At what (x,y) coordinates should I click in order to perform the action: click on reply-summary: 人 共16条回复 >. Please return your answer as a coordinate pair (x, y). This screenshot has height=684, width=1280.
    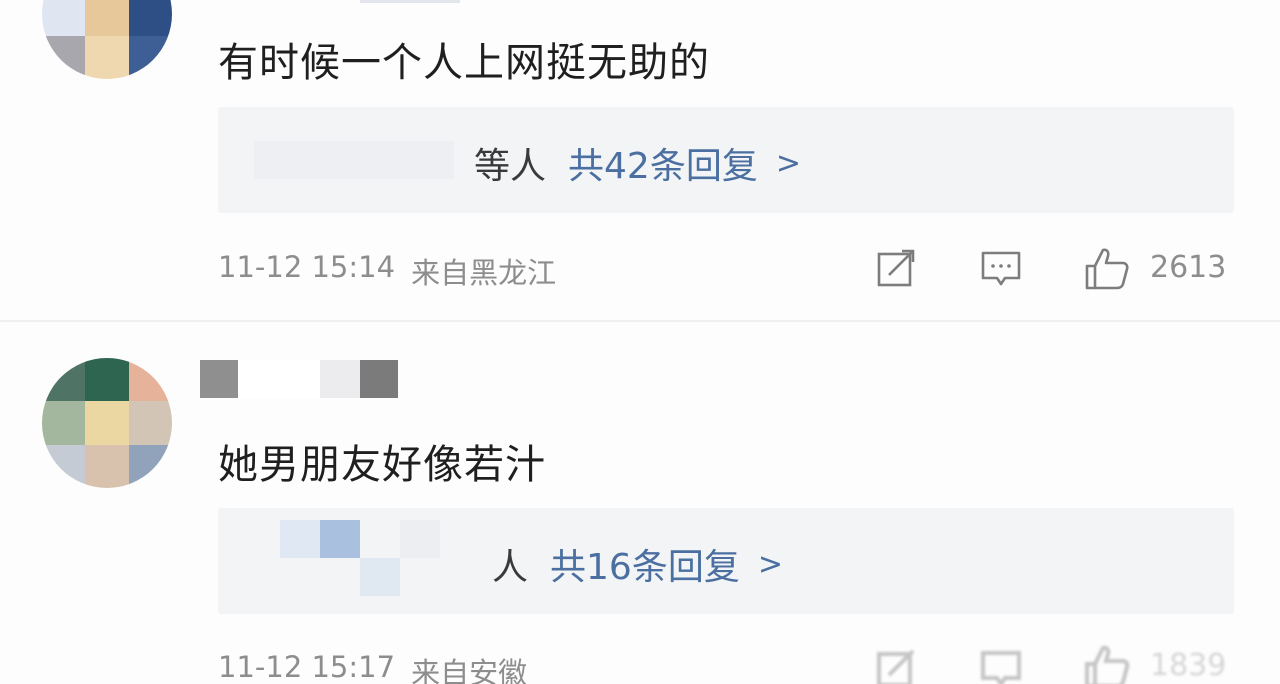
    Looking at the image, I should click on (726, 561).